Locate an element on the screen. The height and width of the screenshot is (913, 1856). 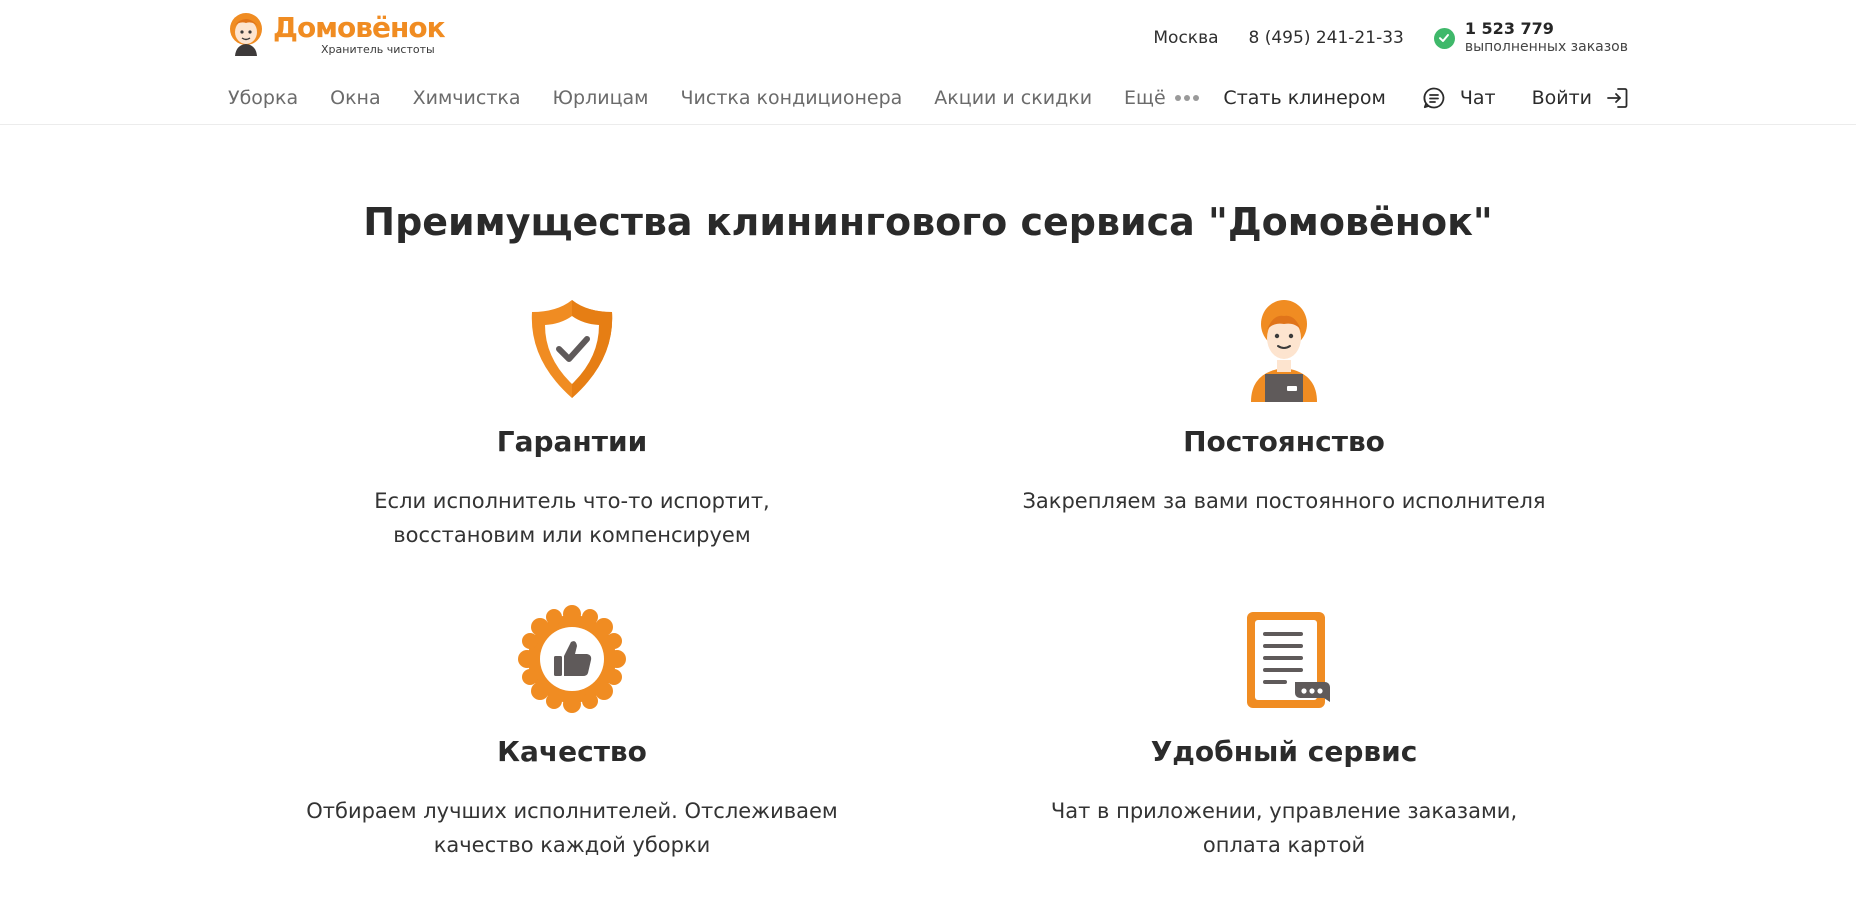
nav-item-ac-cleaning: Чистка кондиционера is located at coordinates (792, 98).